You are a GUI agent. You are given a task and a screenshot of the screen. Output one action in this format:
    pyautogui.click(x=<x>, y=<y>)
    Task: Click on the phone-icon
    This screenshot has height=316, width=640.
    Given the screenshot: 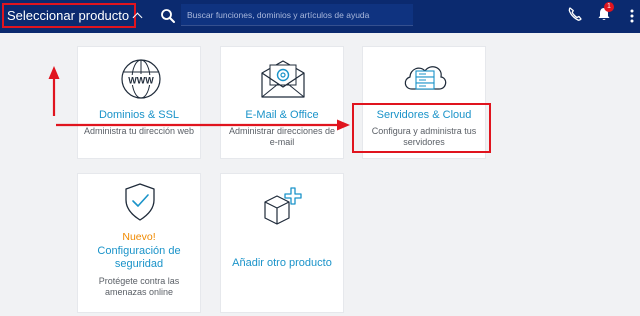 What is the action you would take?
    pyautogui.click(x=575, y=14)
    